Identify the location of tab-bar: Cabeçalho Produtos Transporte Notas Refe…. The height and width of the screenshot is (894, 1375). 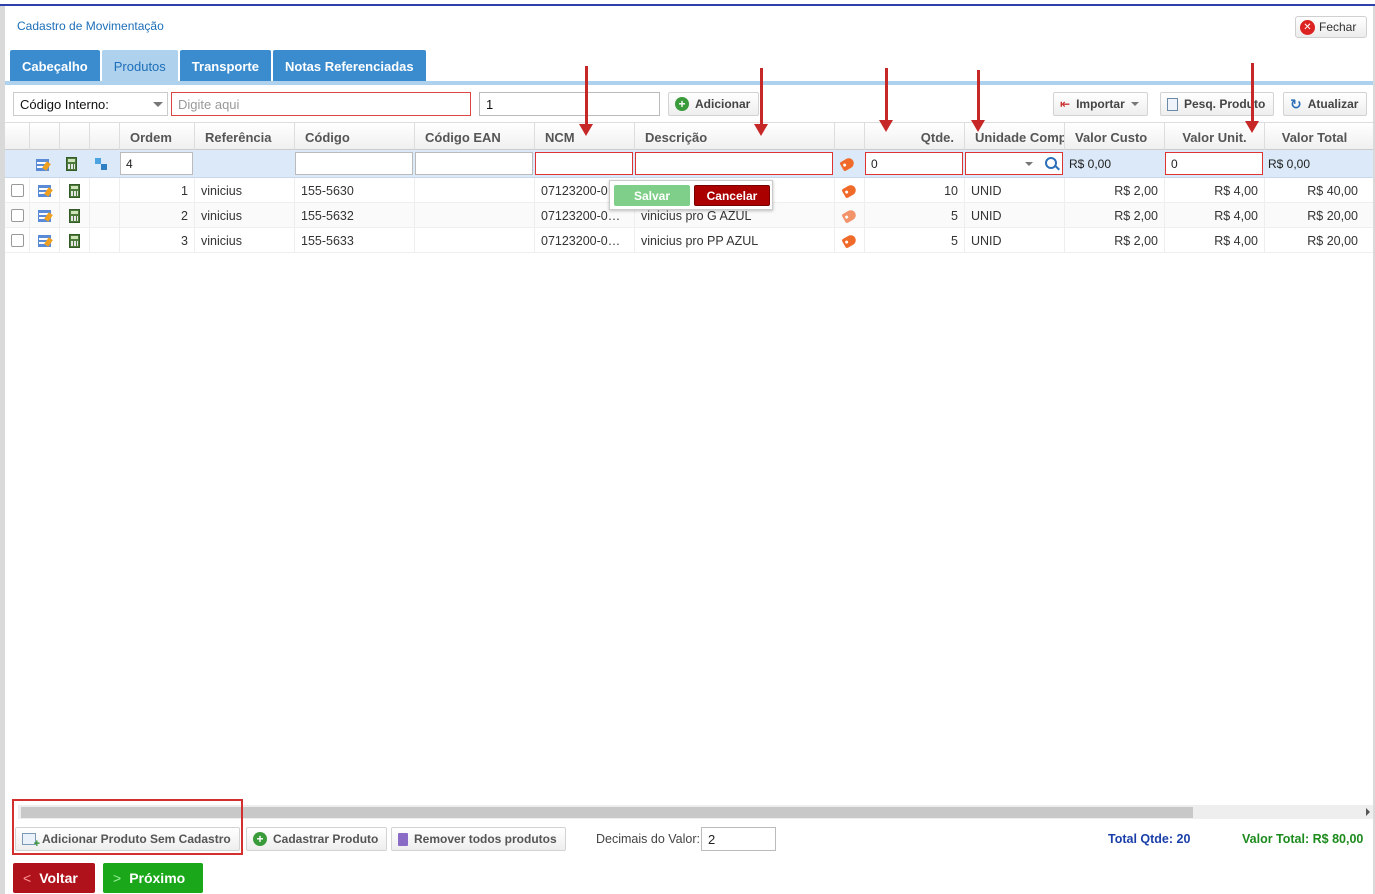
(218, 66).